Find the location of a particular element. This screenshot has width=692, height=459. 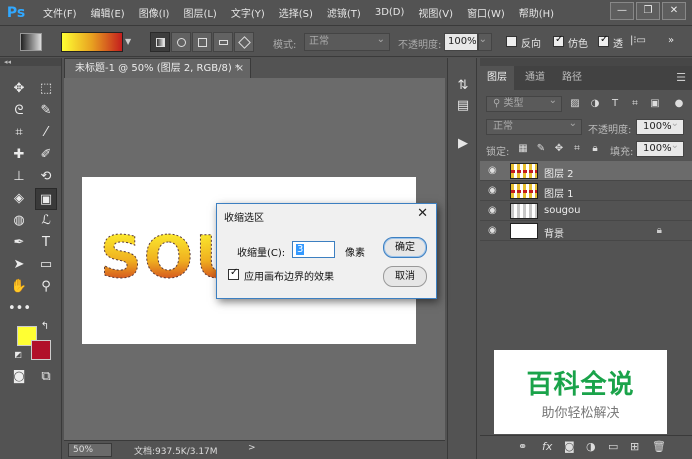

filter-type-icon: T is located at coordinates (615, 104).